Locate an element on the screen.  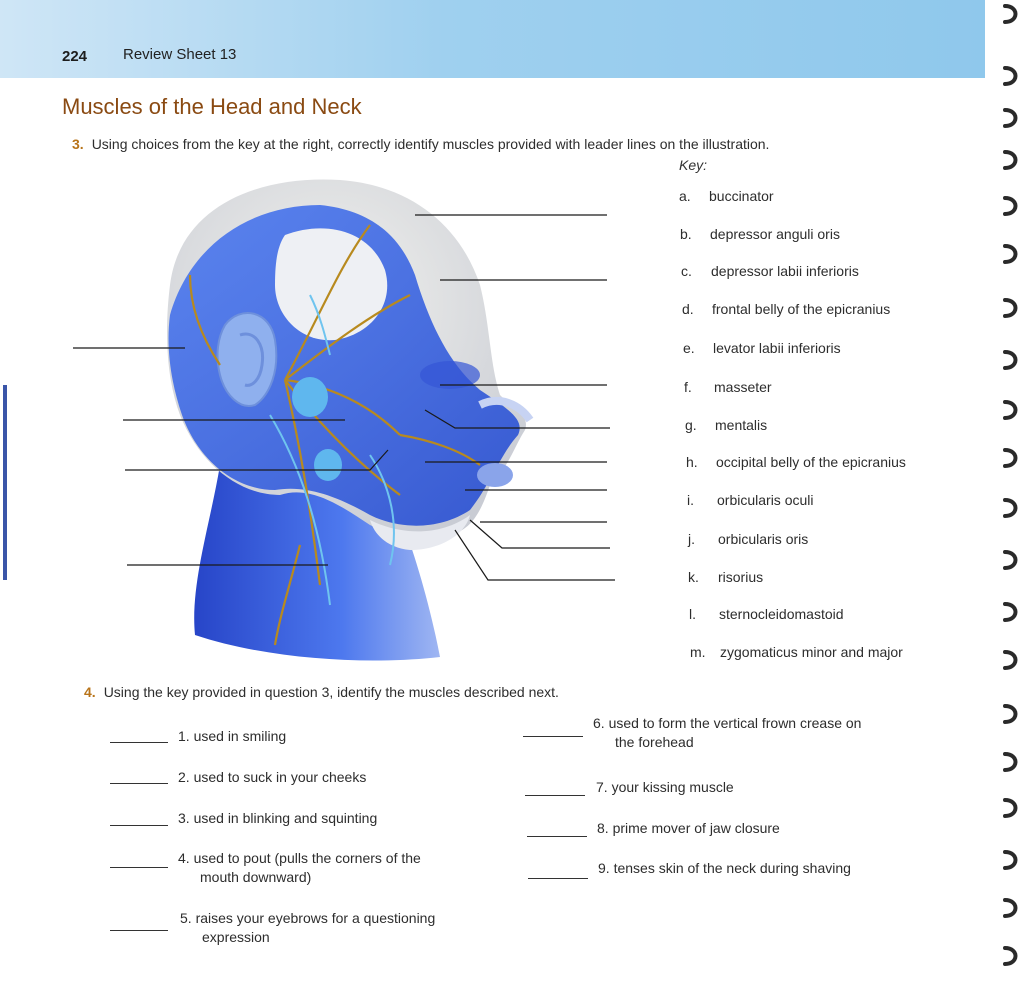
key-label: buccinator is located at coordinates (741, 196).